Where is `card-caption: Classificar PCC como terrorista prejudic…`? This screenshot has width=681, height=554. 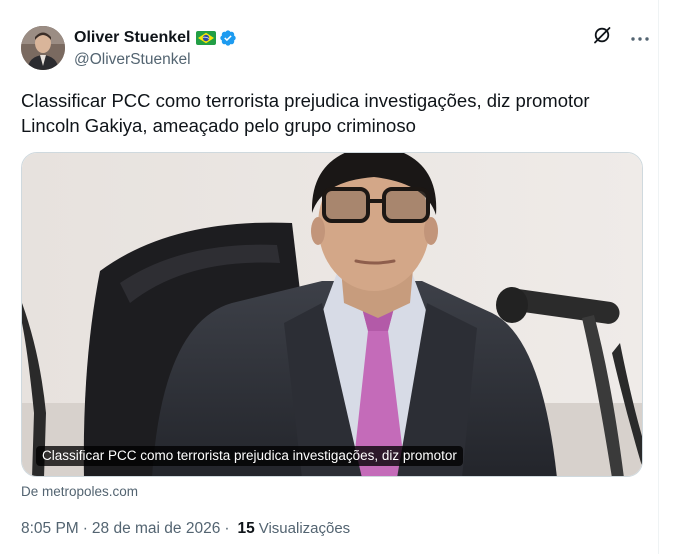 card-caption: Classificar PCC como terrorista prejudic… is located at coordinates (249, 456).